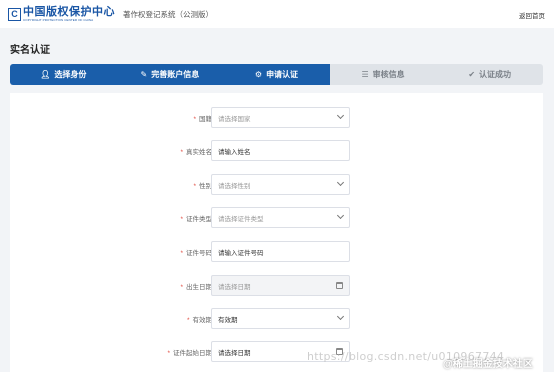  I want to click on real-name-row: * 真实姓名 请输入姓名, so click(276, 151).